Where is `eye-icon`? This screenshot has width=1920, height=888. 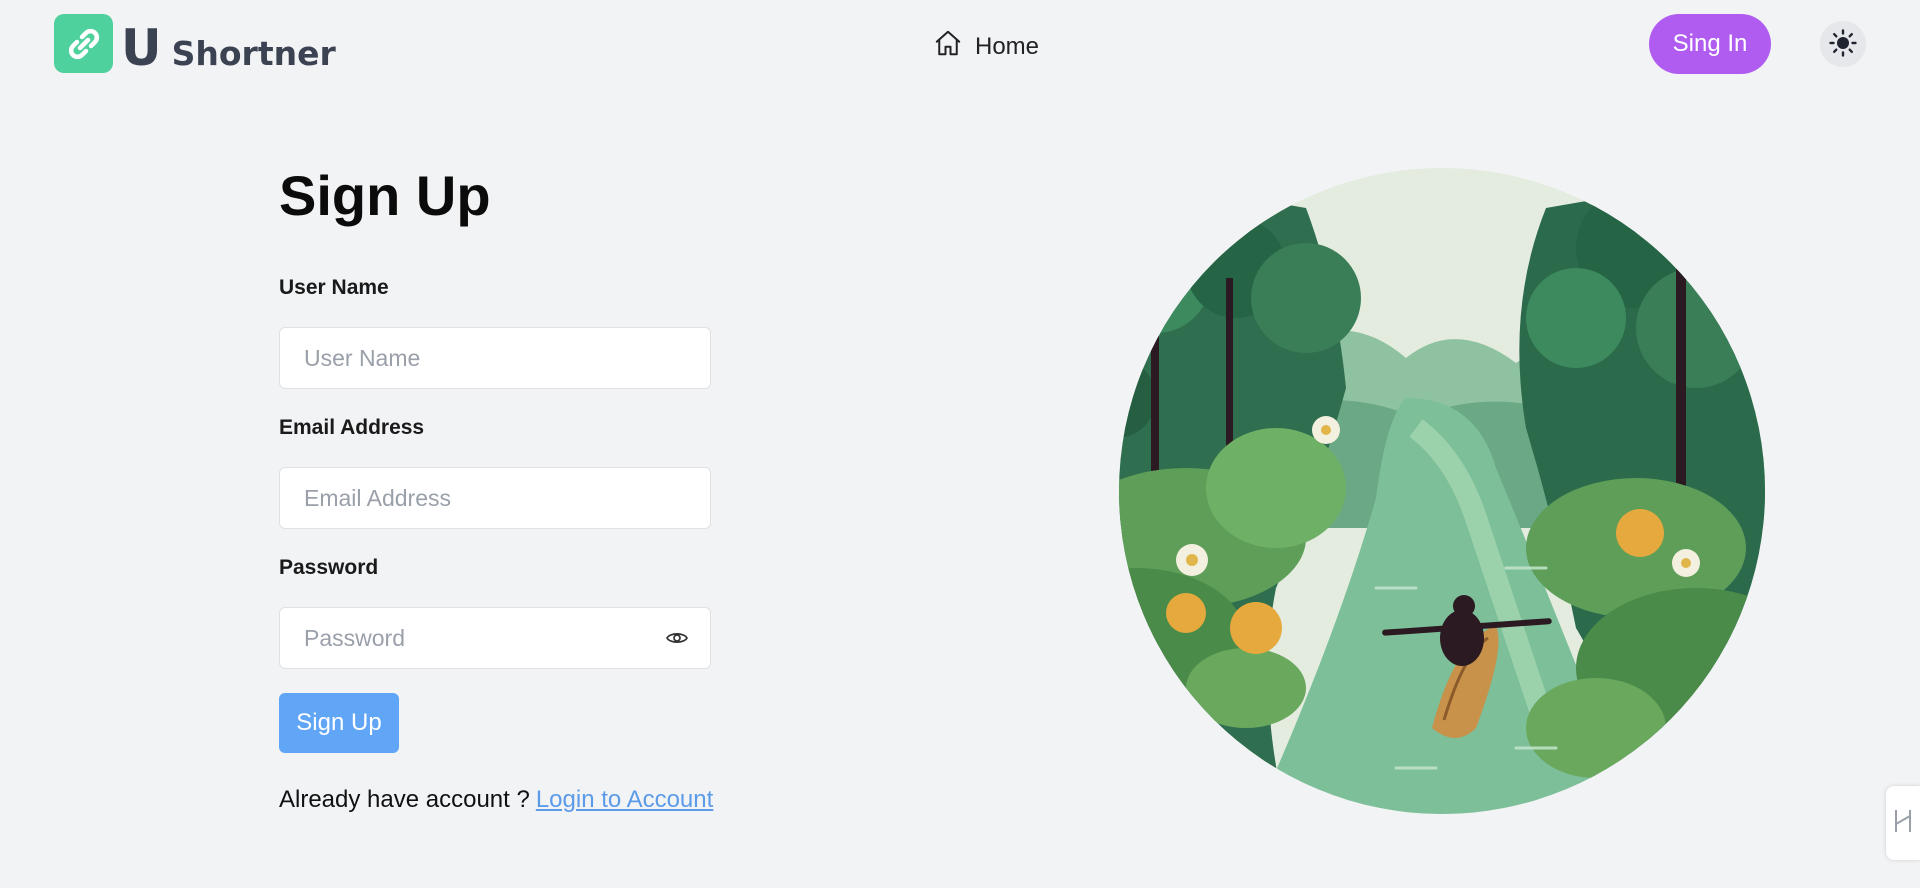
eye-icon is located at coordinates (677, 638).